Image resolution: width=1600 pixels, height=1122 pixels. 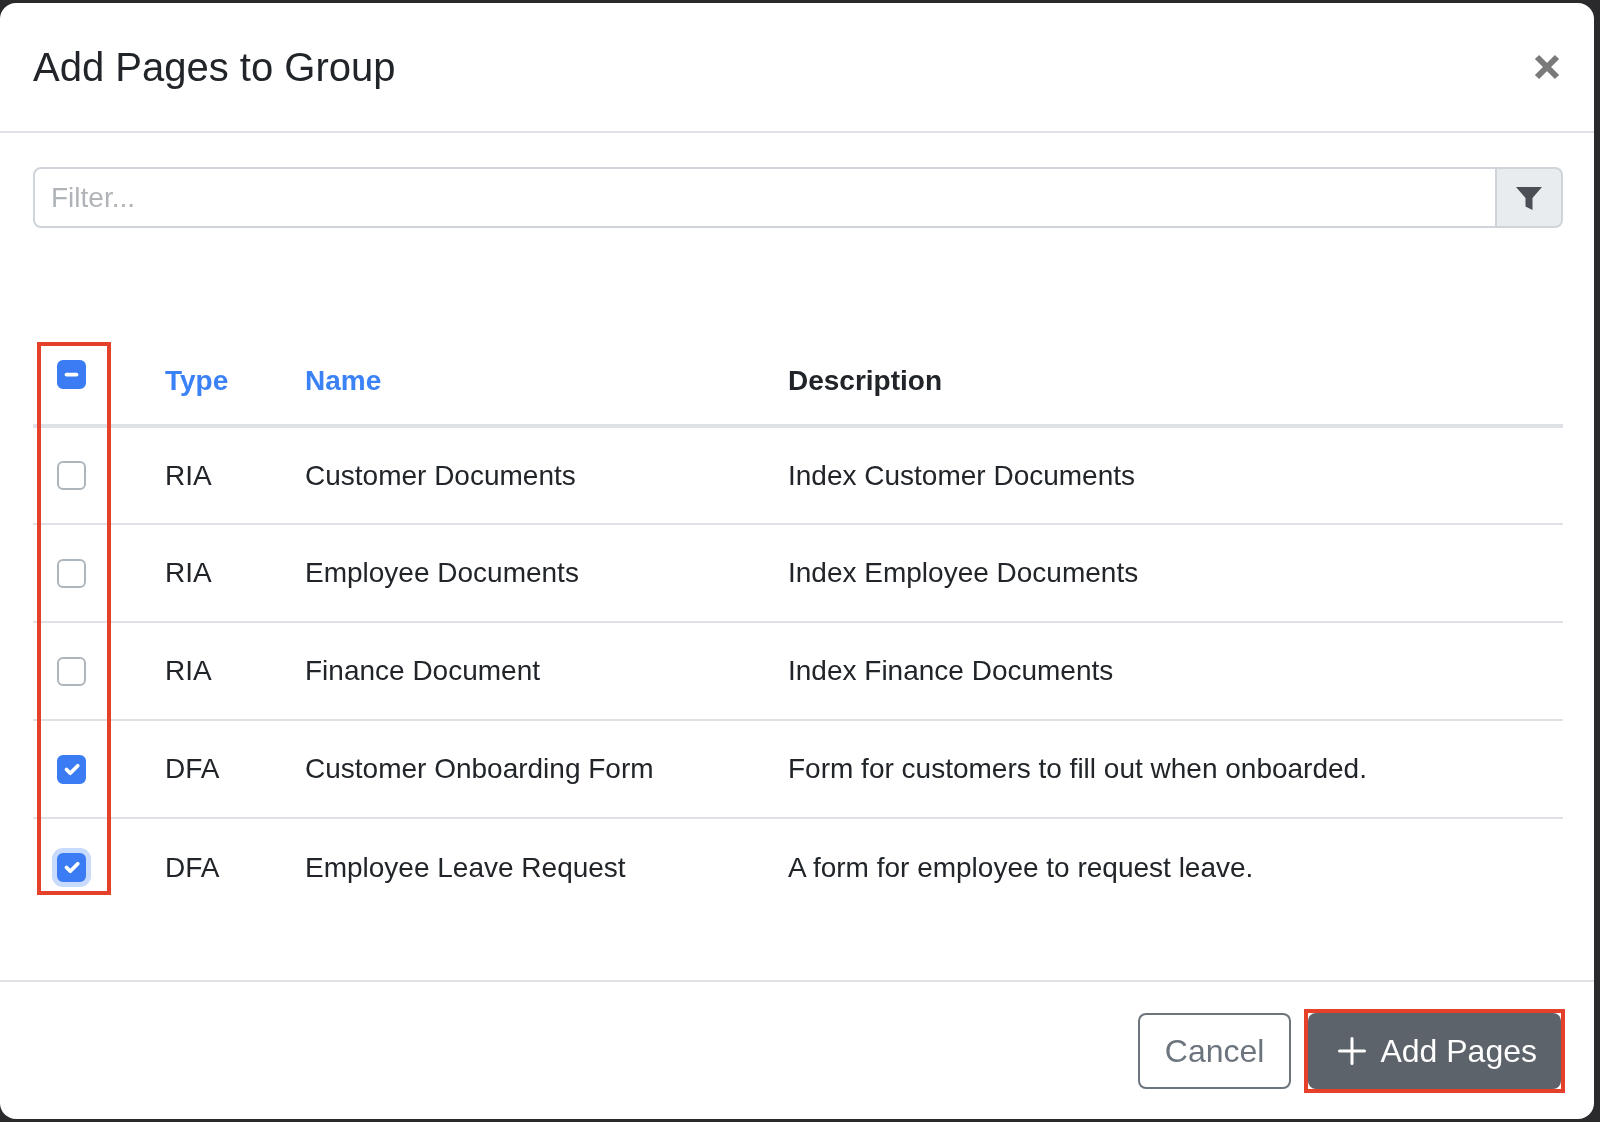 I want to click on table-cell: Index Employee Documents, so click(x=1163, y=573).